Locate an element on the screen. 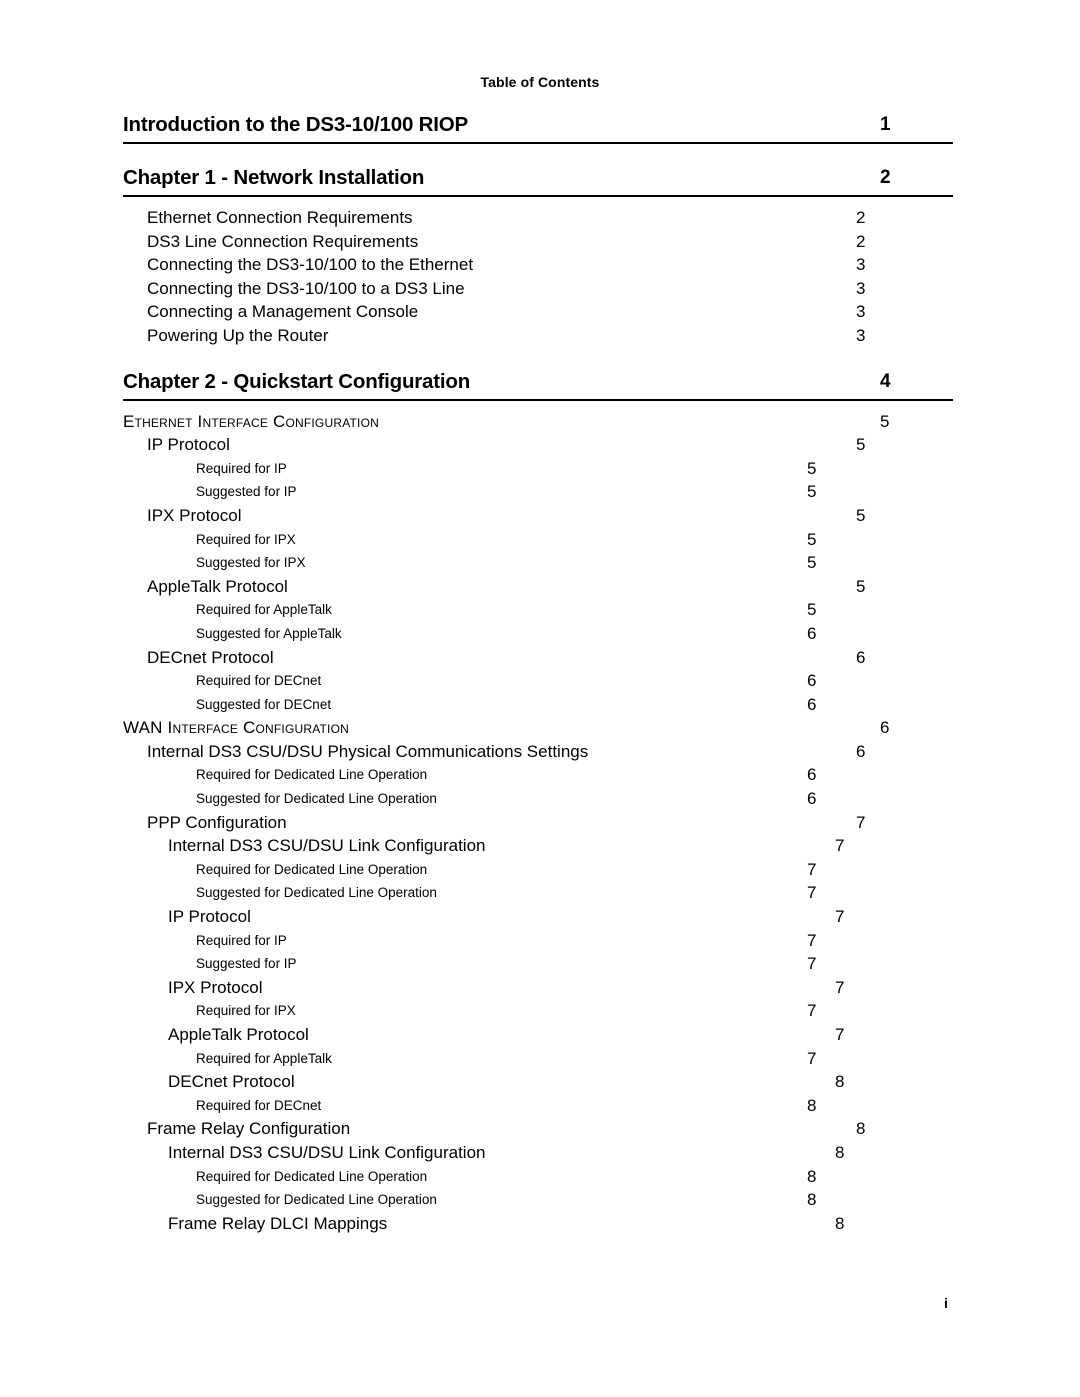 Image resolution: width=1080 pixels, height=1397 pixels. toc-entry: DECnet Protocol 8 is located at coordinates (538, 1082).